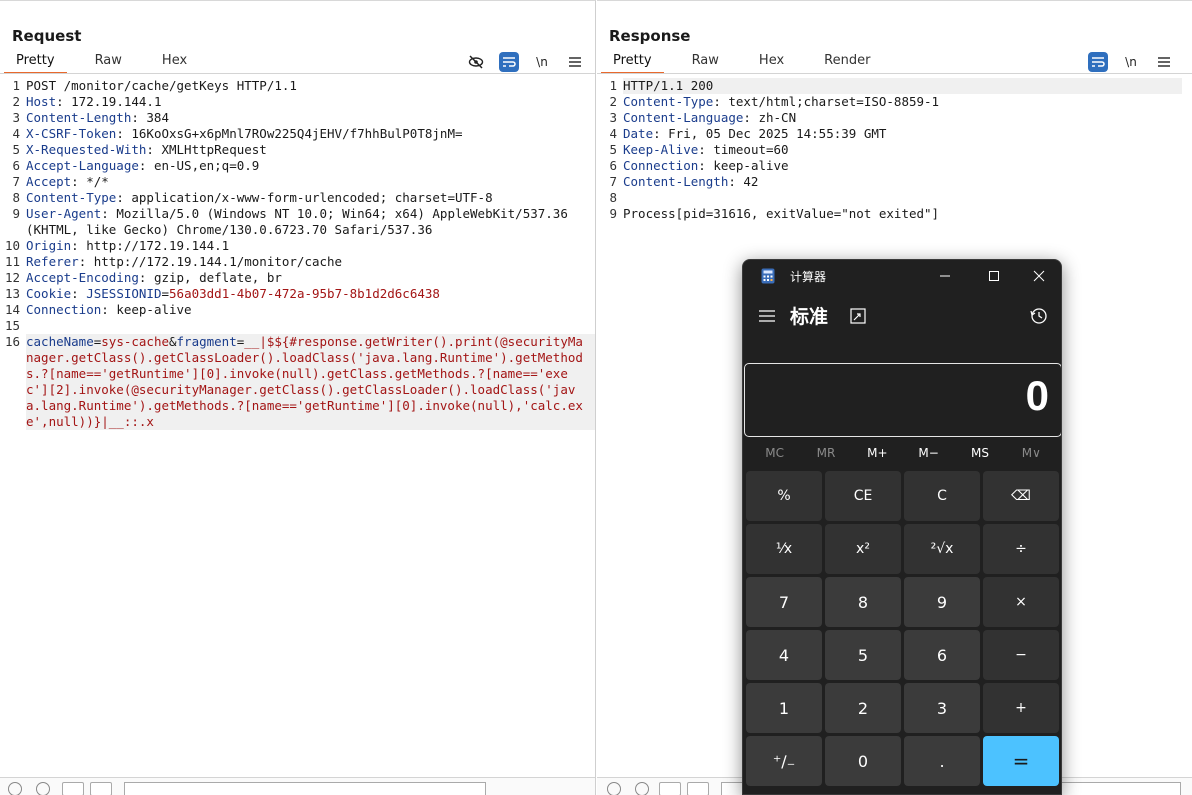 Image resolution: width=1192 pixels, height=795 pixels. Describe the element at coordinates (1021, 496) in the screenshot. I see `backspace-key: ⌫` at that location.